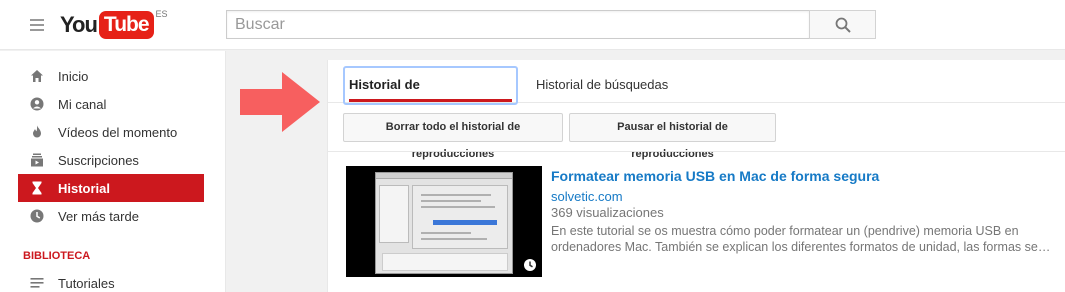 The height and width of the screenshot is (292, 1065). What do you see at coordinates (98, 216) in the screenshot?
I see `sidebar-item-label: Ver más tarde` at bounding box center [98, 216].